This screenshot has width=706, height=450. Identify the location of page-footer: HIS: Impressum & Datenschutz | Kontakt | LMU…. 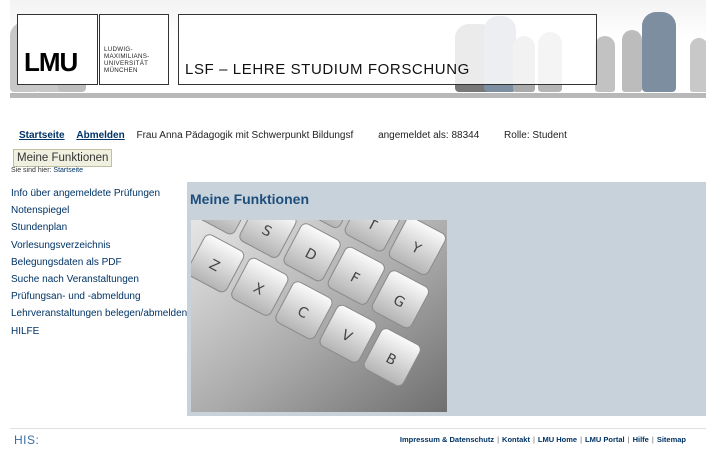
(358, 439).